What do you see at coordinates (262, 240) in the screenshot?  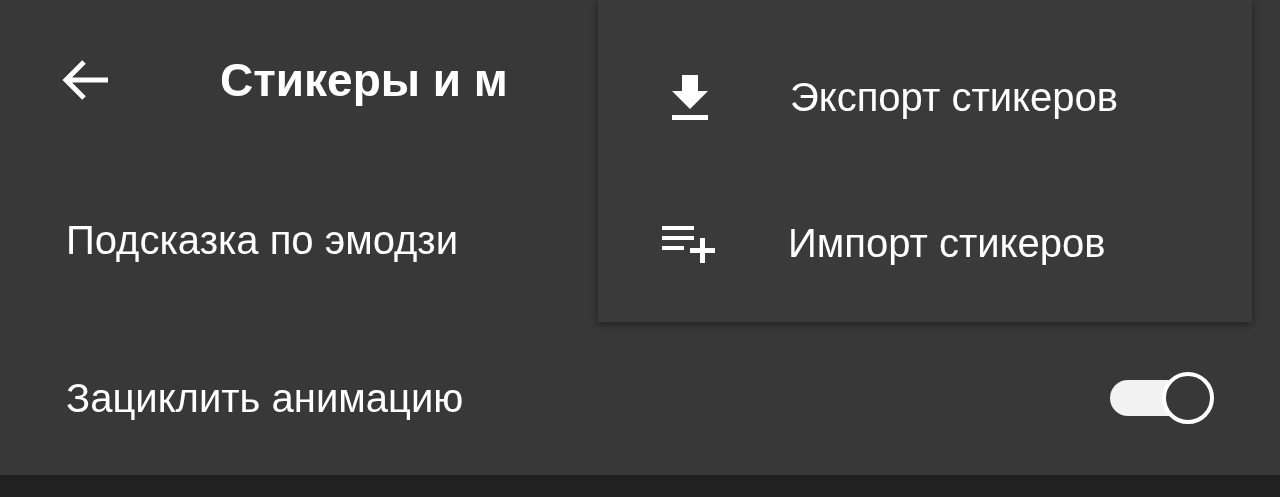 I see `setting-label: Подсказка по эмодзи` at bounding box center [262, 240].